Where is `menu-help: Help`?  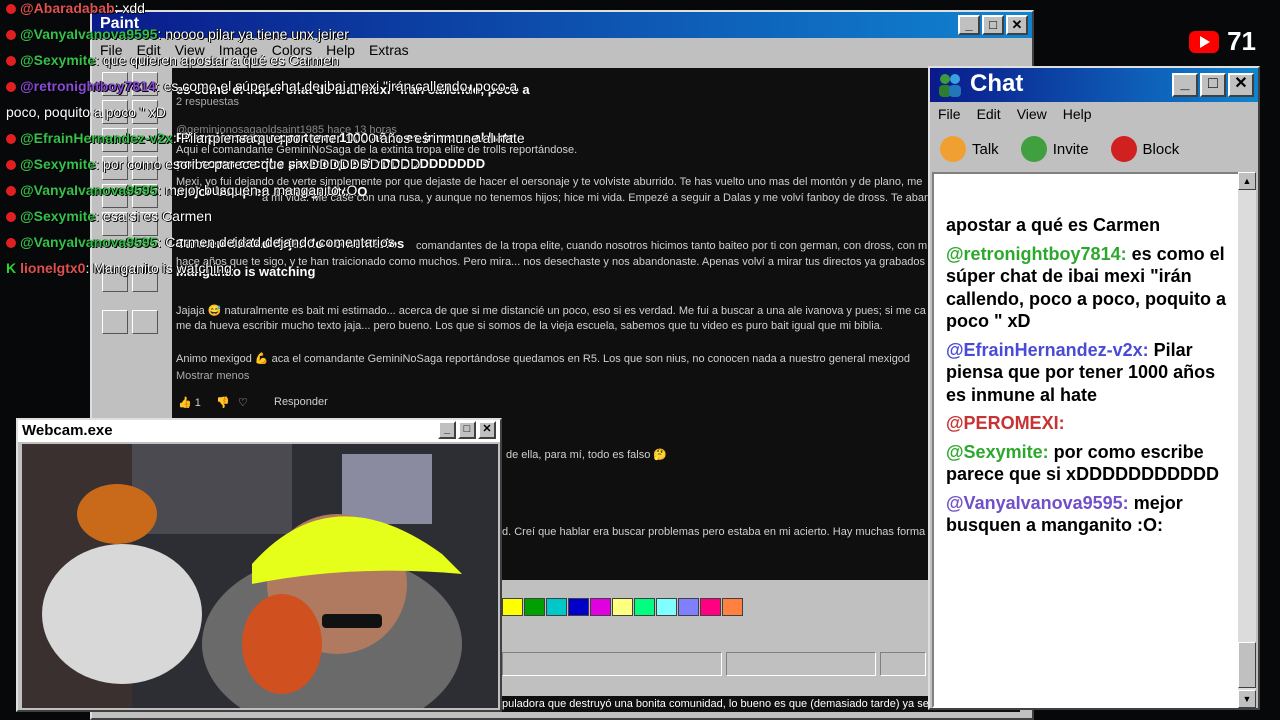
menu-help: Help is located at coordinates (1077, 114).